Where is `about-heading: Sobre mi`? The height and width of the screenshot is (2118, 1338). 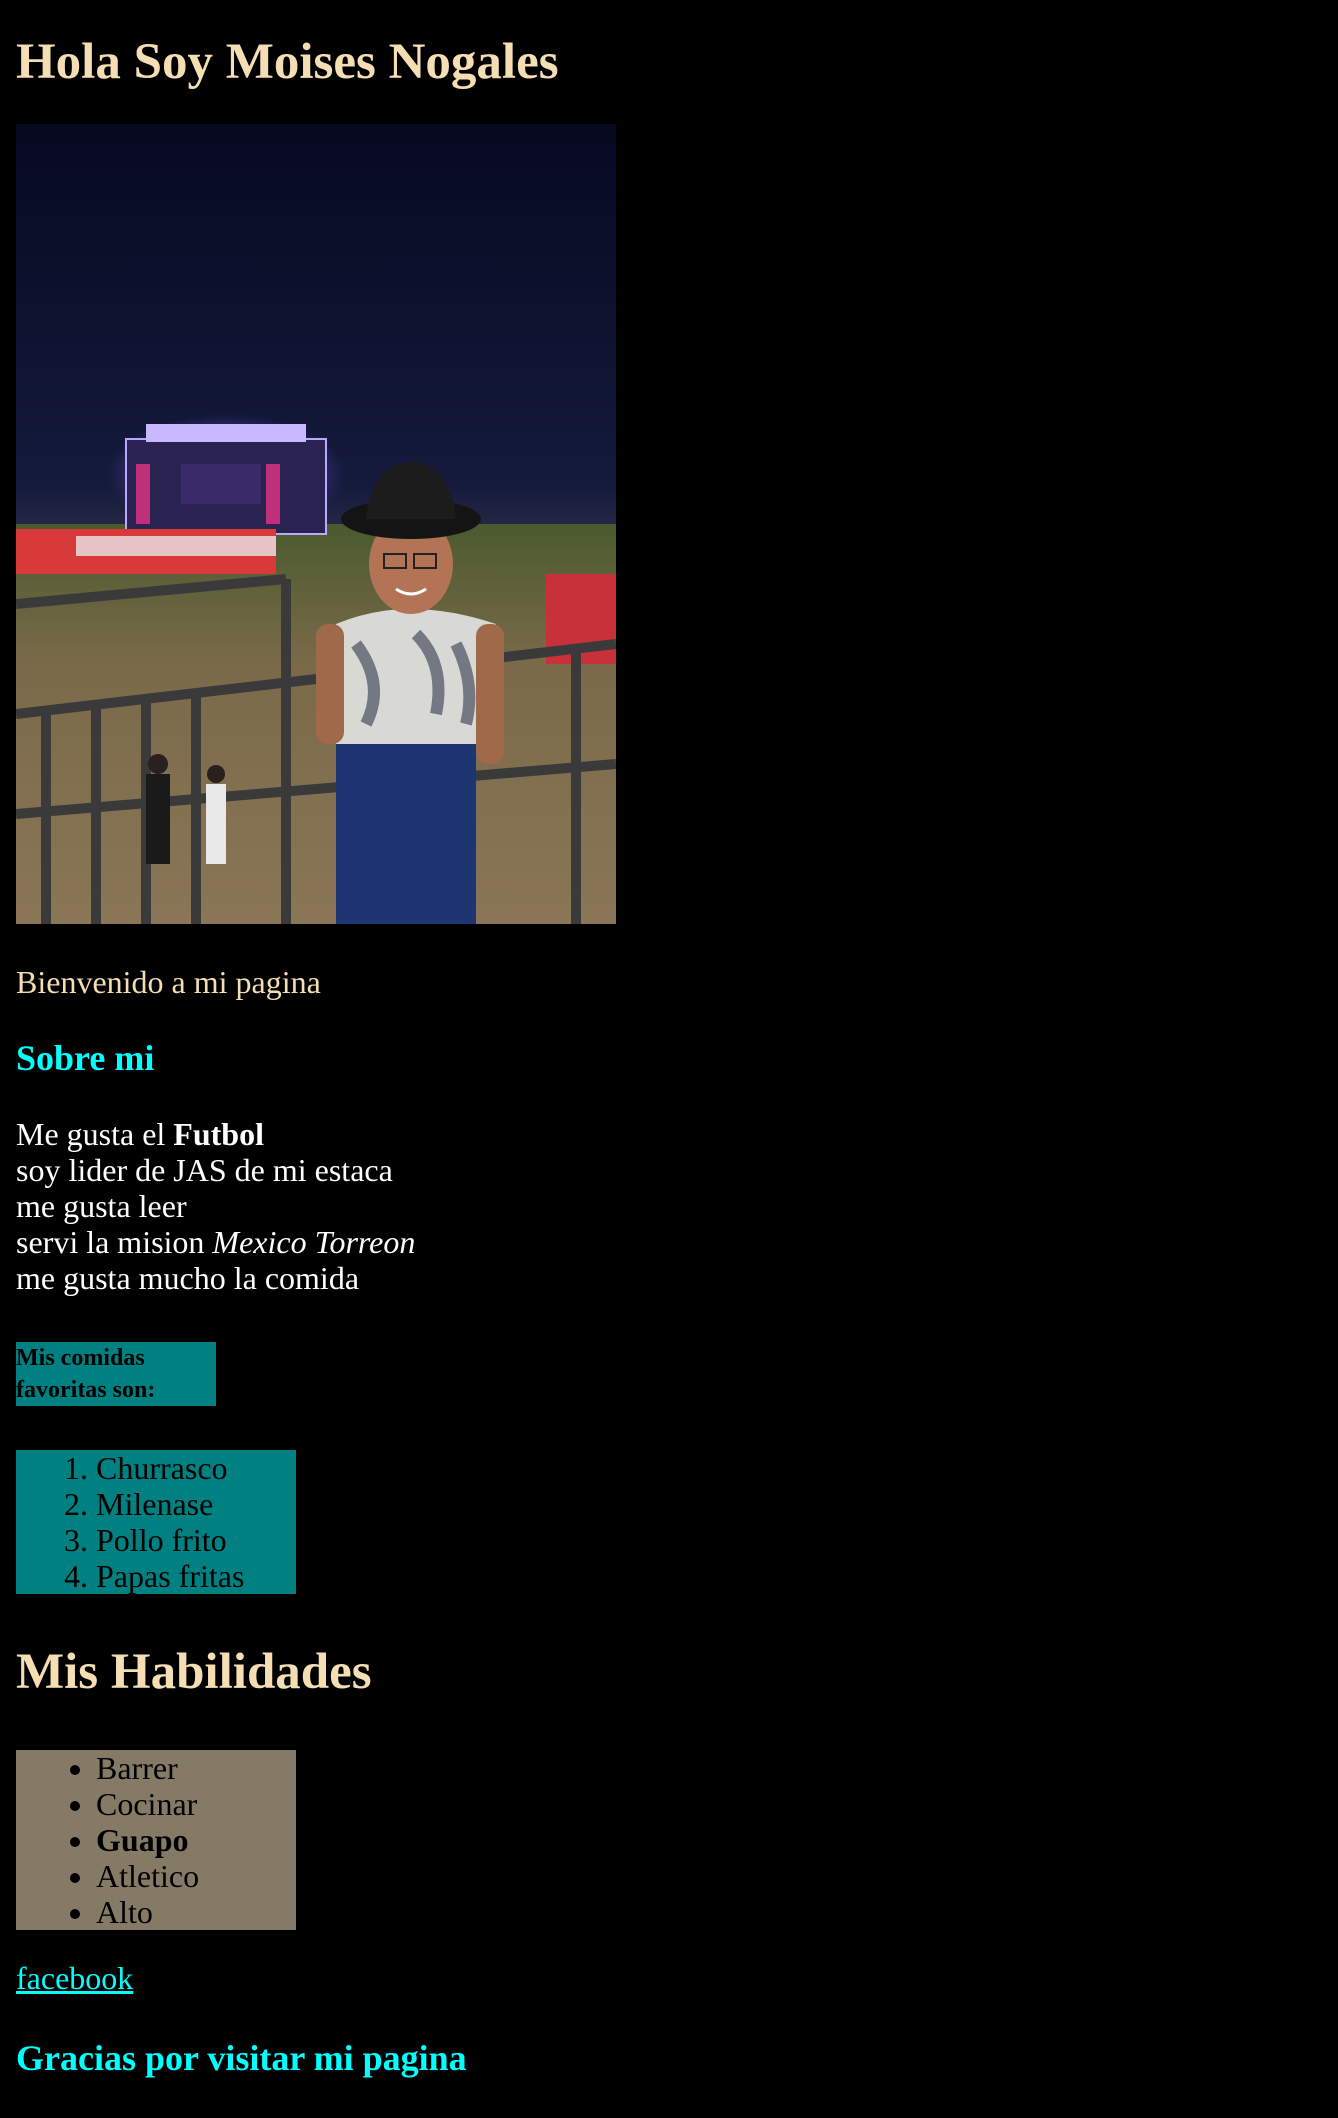 about-heading: Sobre mi is located at coordinates (85, 1058).